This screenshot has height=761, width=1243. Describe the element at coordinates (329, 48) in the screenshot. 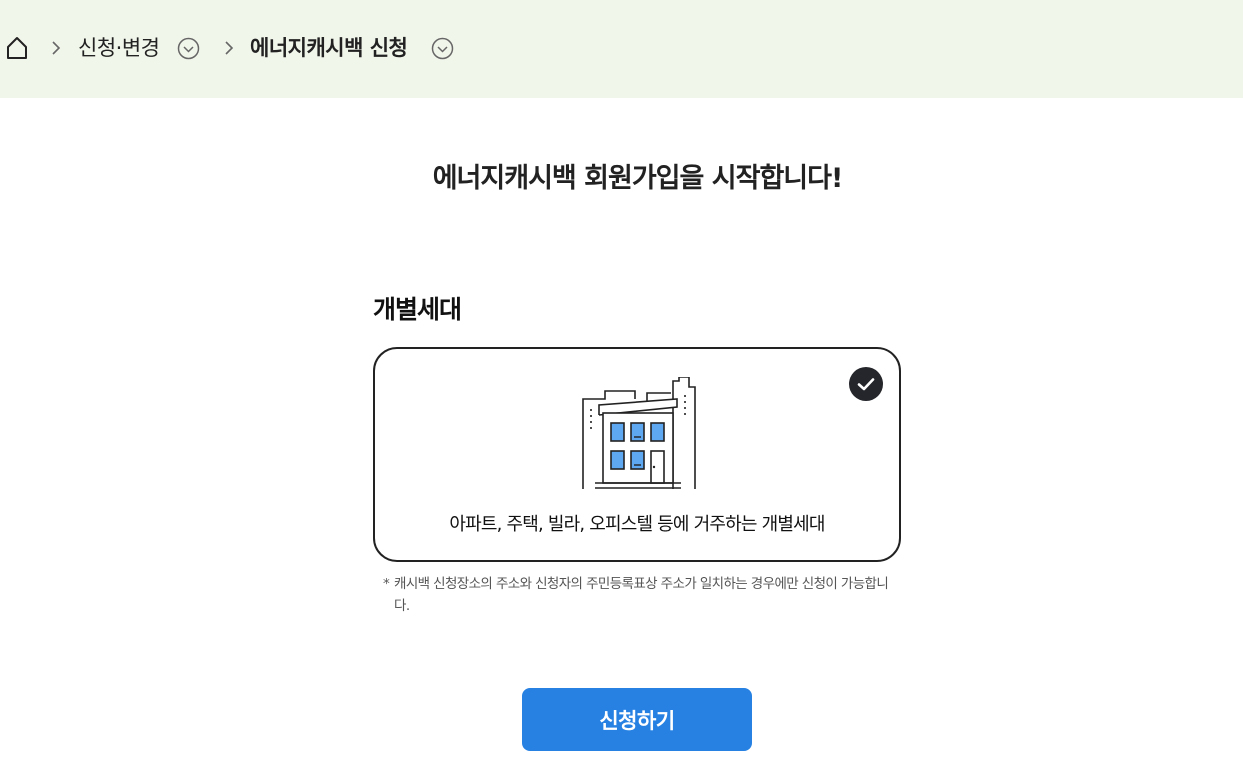

I see `breadcrumb-item-current: 에너지캐시백 신청` at that location.